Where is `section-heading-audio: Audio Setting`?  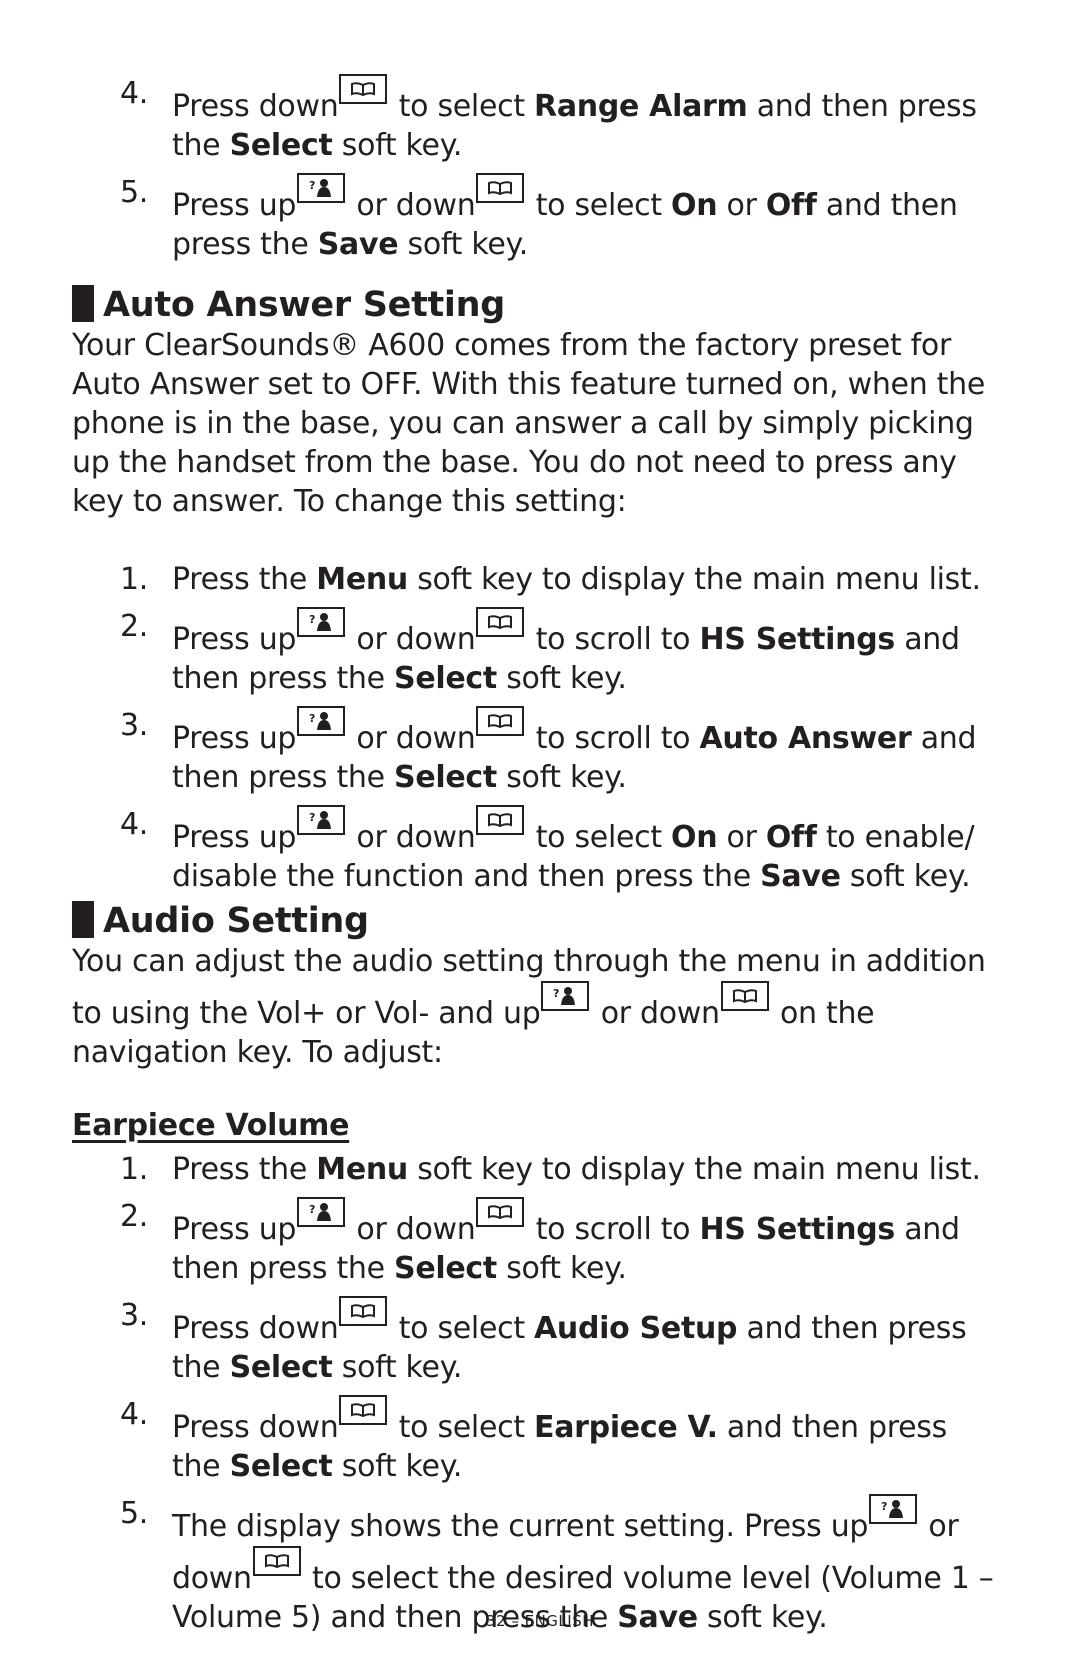 section-heading-audio: Audio Setting is located at coordinates (220, 921).